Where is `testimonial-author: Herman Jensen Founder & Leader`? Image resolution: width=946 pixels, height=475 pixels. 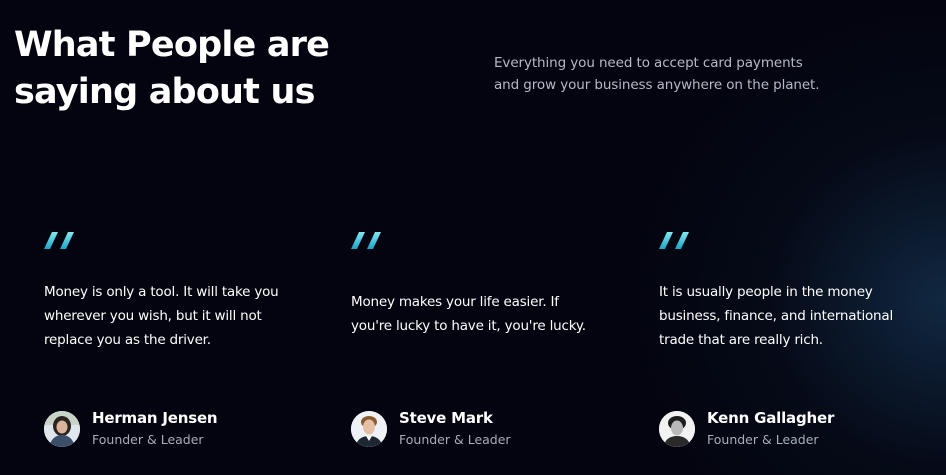
testimonial-author: Herman Jensen Founder & Leader is located at coordinates (131, 428).